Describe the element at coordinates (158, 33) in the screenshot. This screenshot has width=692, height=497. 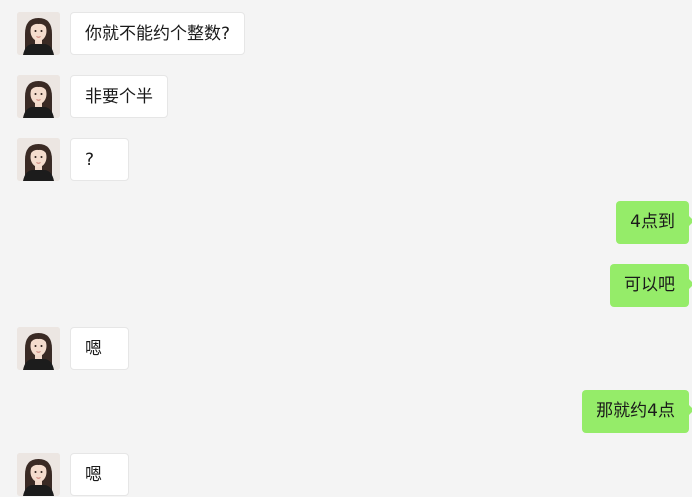
I see `message-bubble: 你就不能约个整数?` at that location.